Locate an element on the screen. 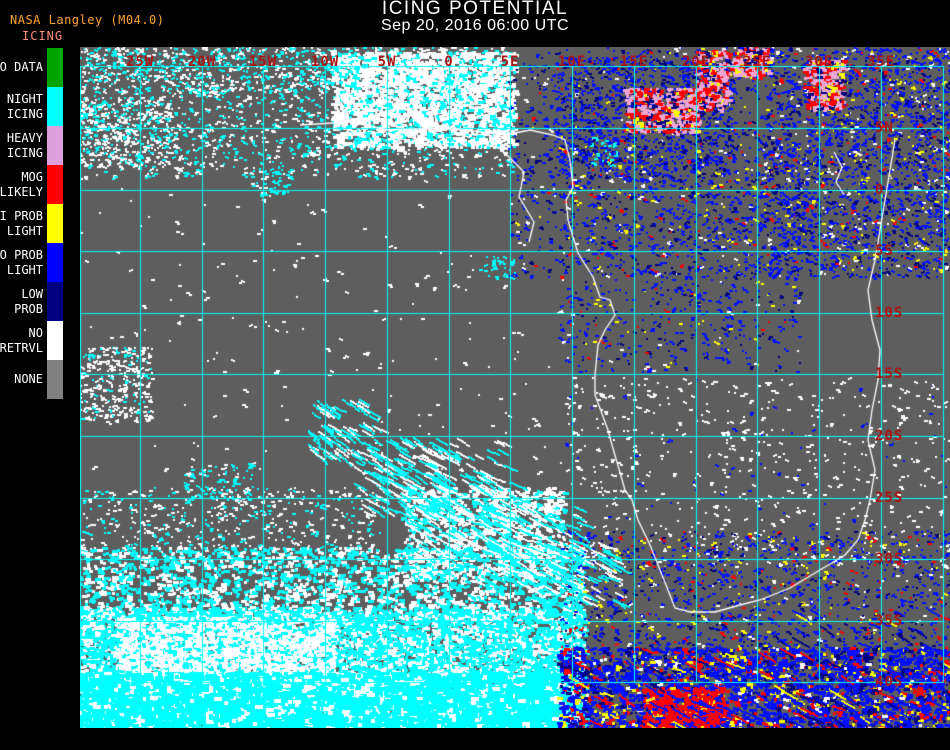  lon-label-20w: 20W is located at coordinates (202, 62).